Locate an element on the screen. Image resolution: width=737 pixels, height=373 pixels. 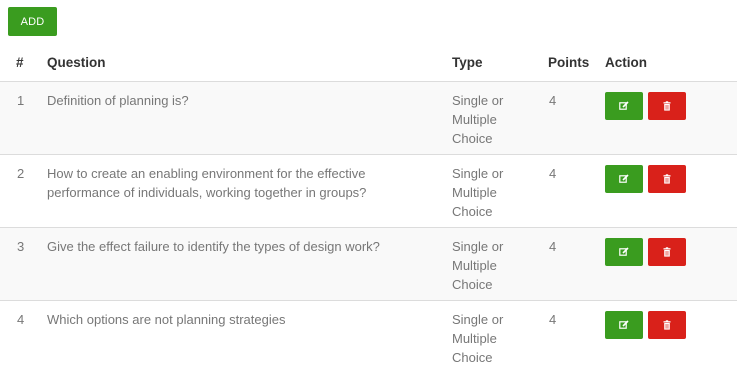
header-type: Type is located at coordinates (467, 62).